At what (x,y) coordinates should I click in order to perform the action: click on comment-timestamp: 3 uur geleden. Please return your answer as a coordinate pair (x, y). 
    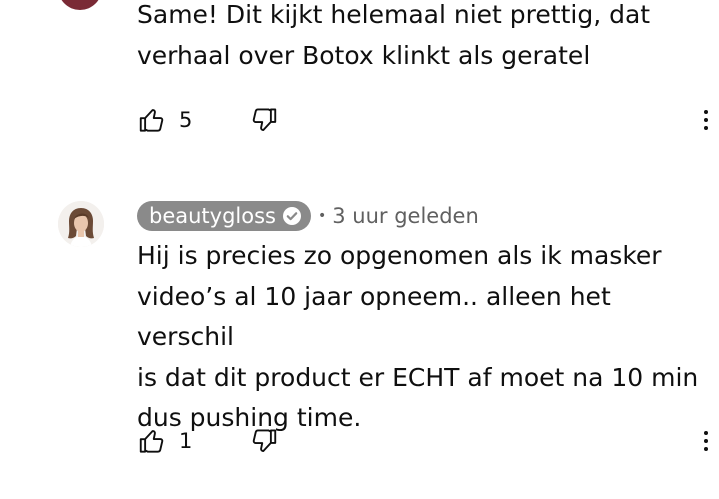
    Looking at the image, I should click on (405, 216).